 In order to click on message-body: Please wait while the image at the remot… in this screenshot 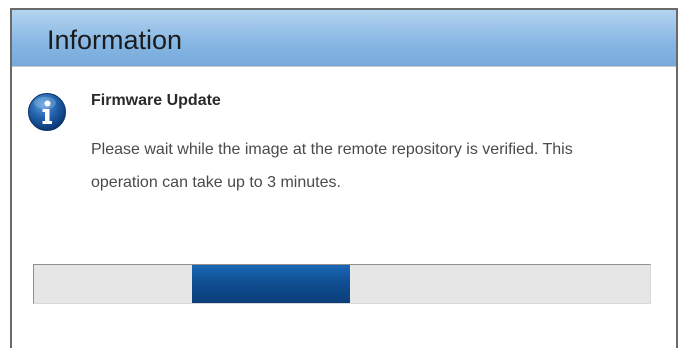, I will do `click(332, 166)`.